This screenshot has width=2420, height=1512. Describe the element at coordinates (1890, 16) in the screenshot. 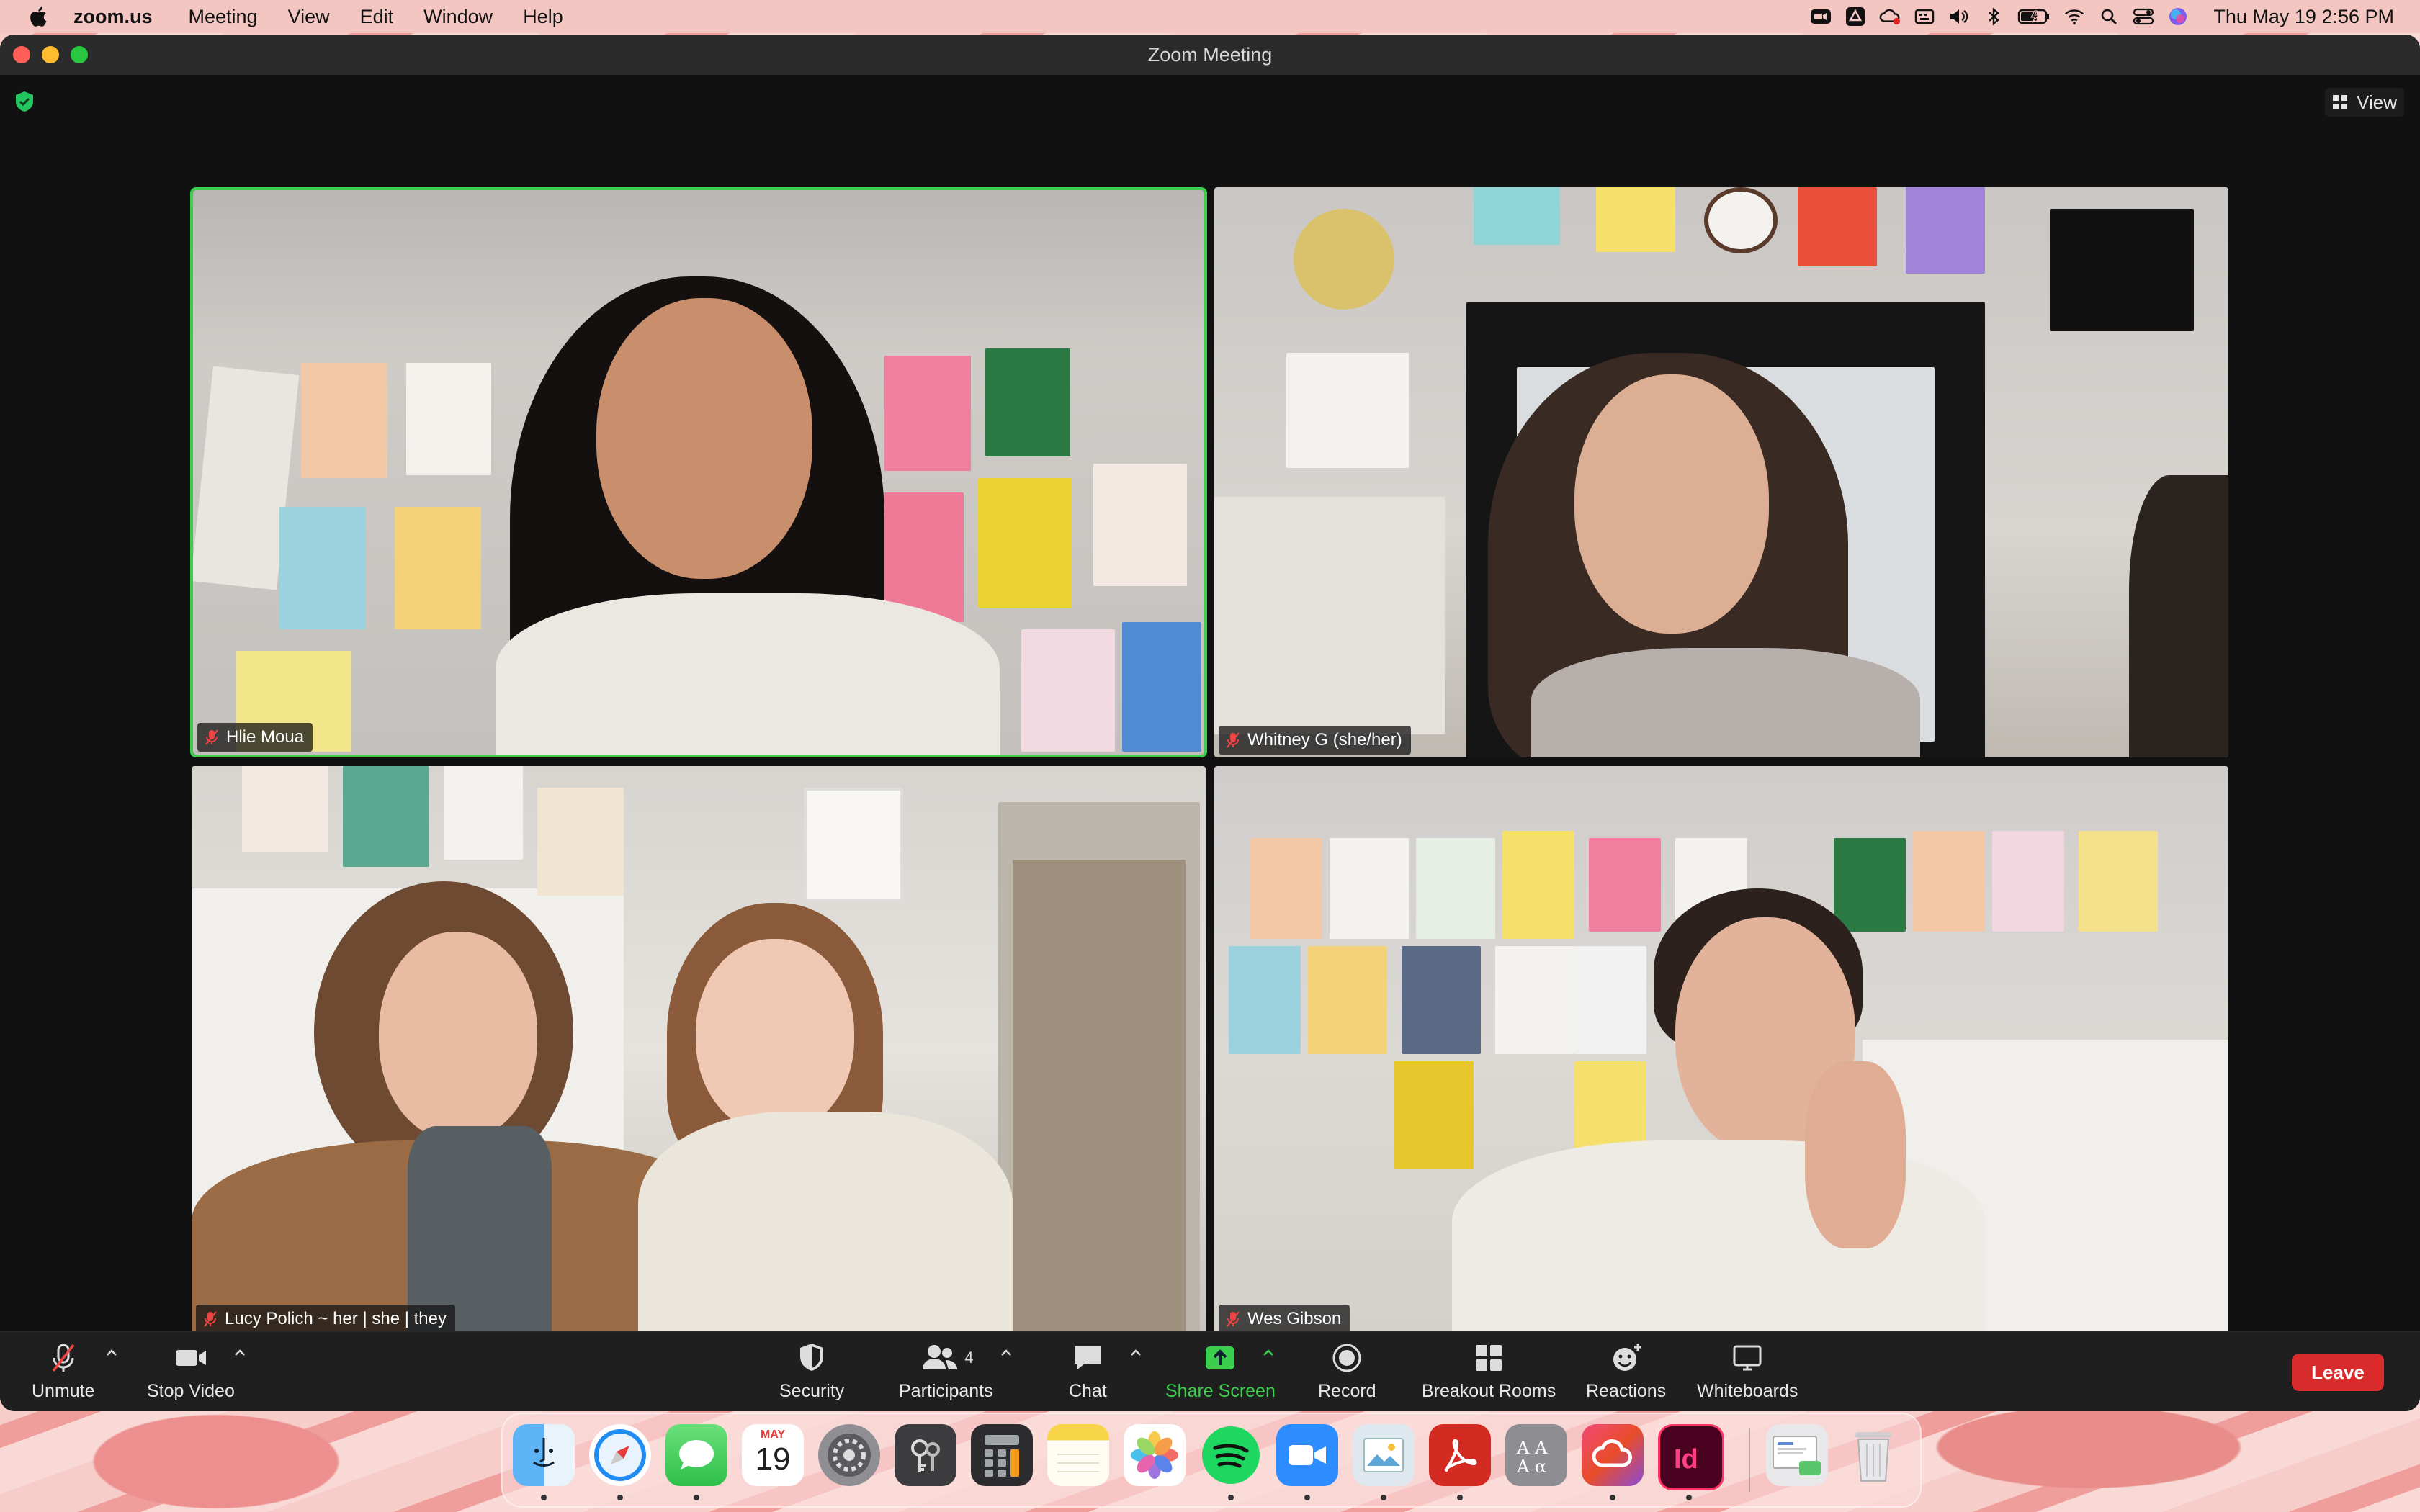

I see `creative-cloud-status-icon` at that location.